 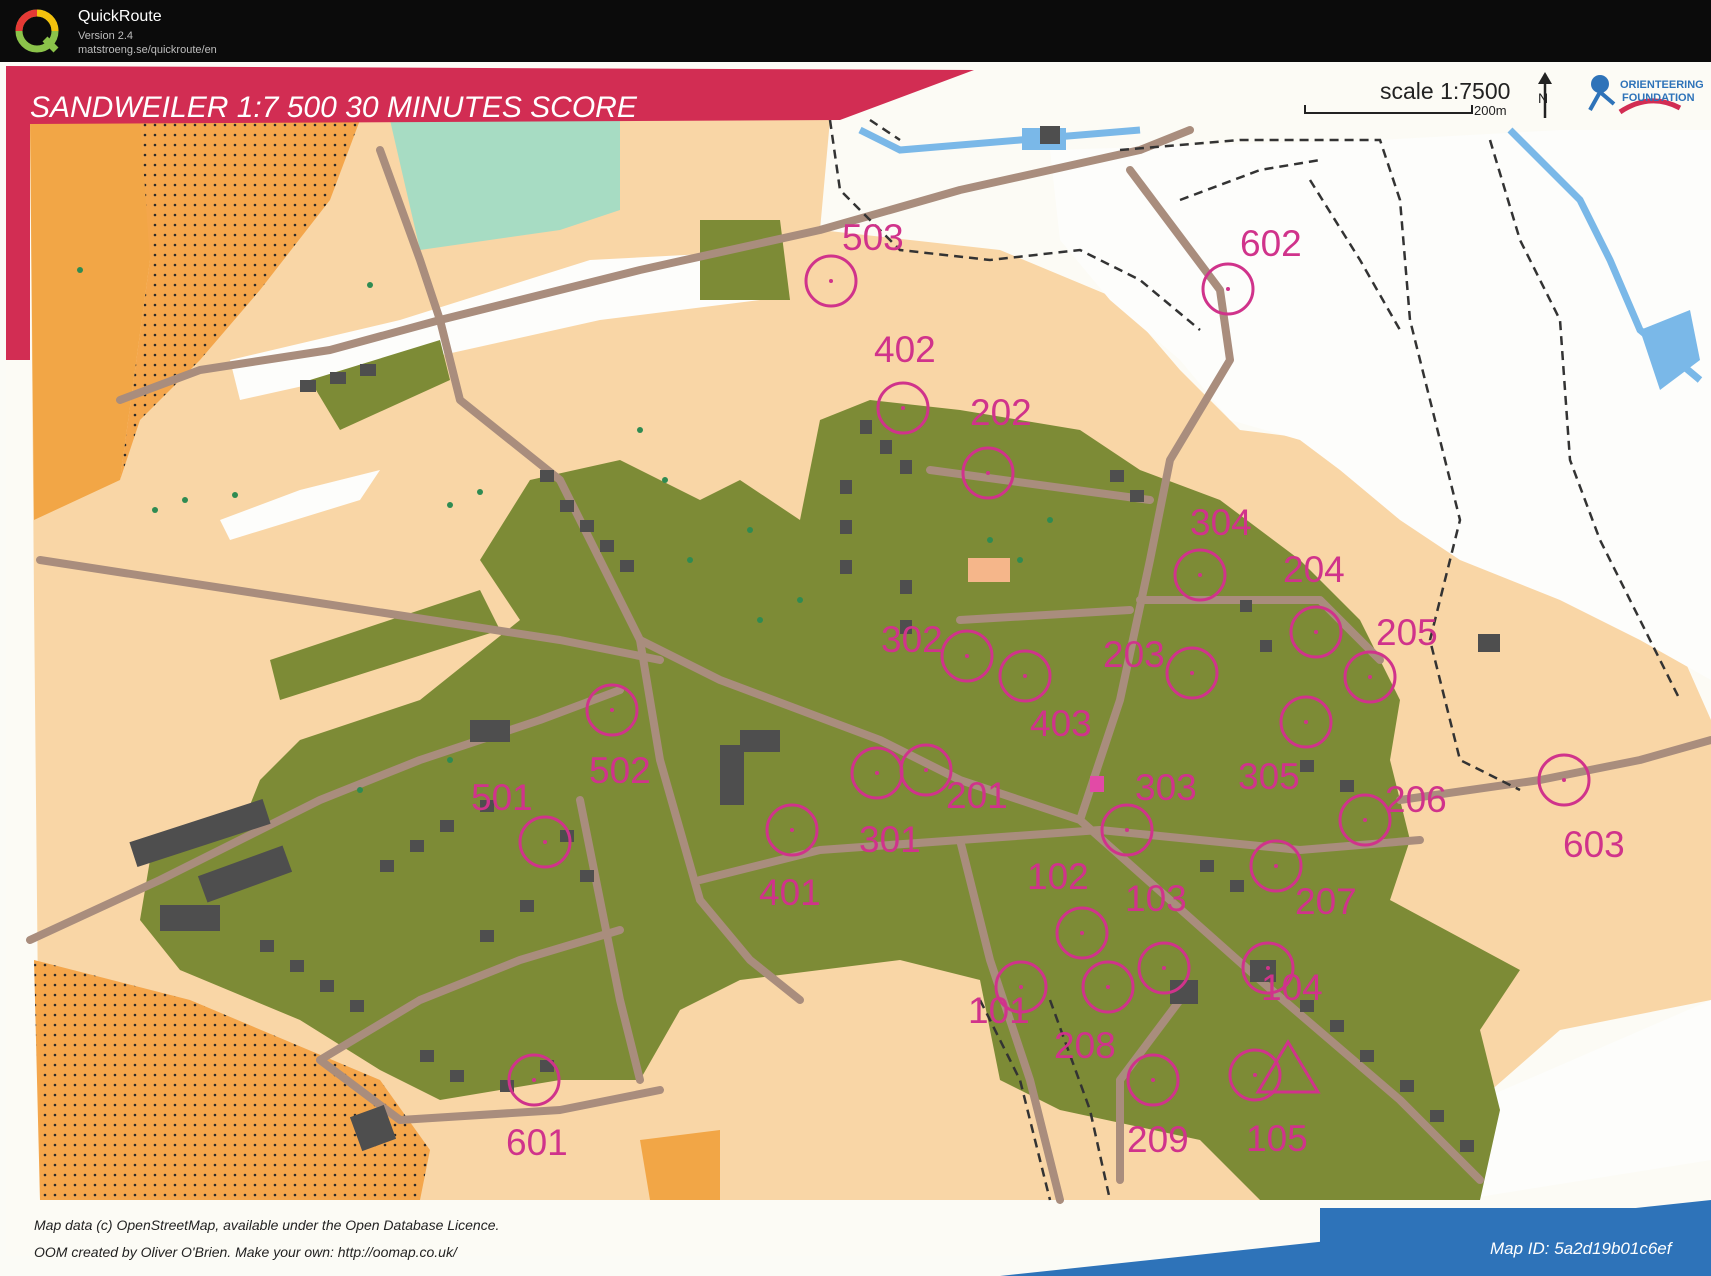 I want to click on forbidden-area, so click(x=1097, y=784).